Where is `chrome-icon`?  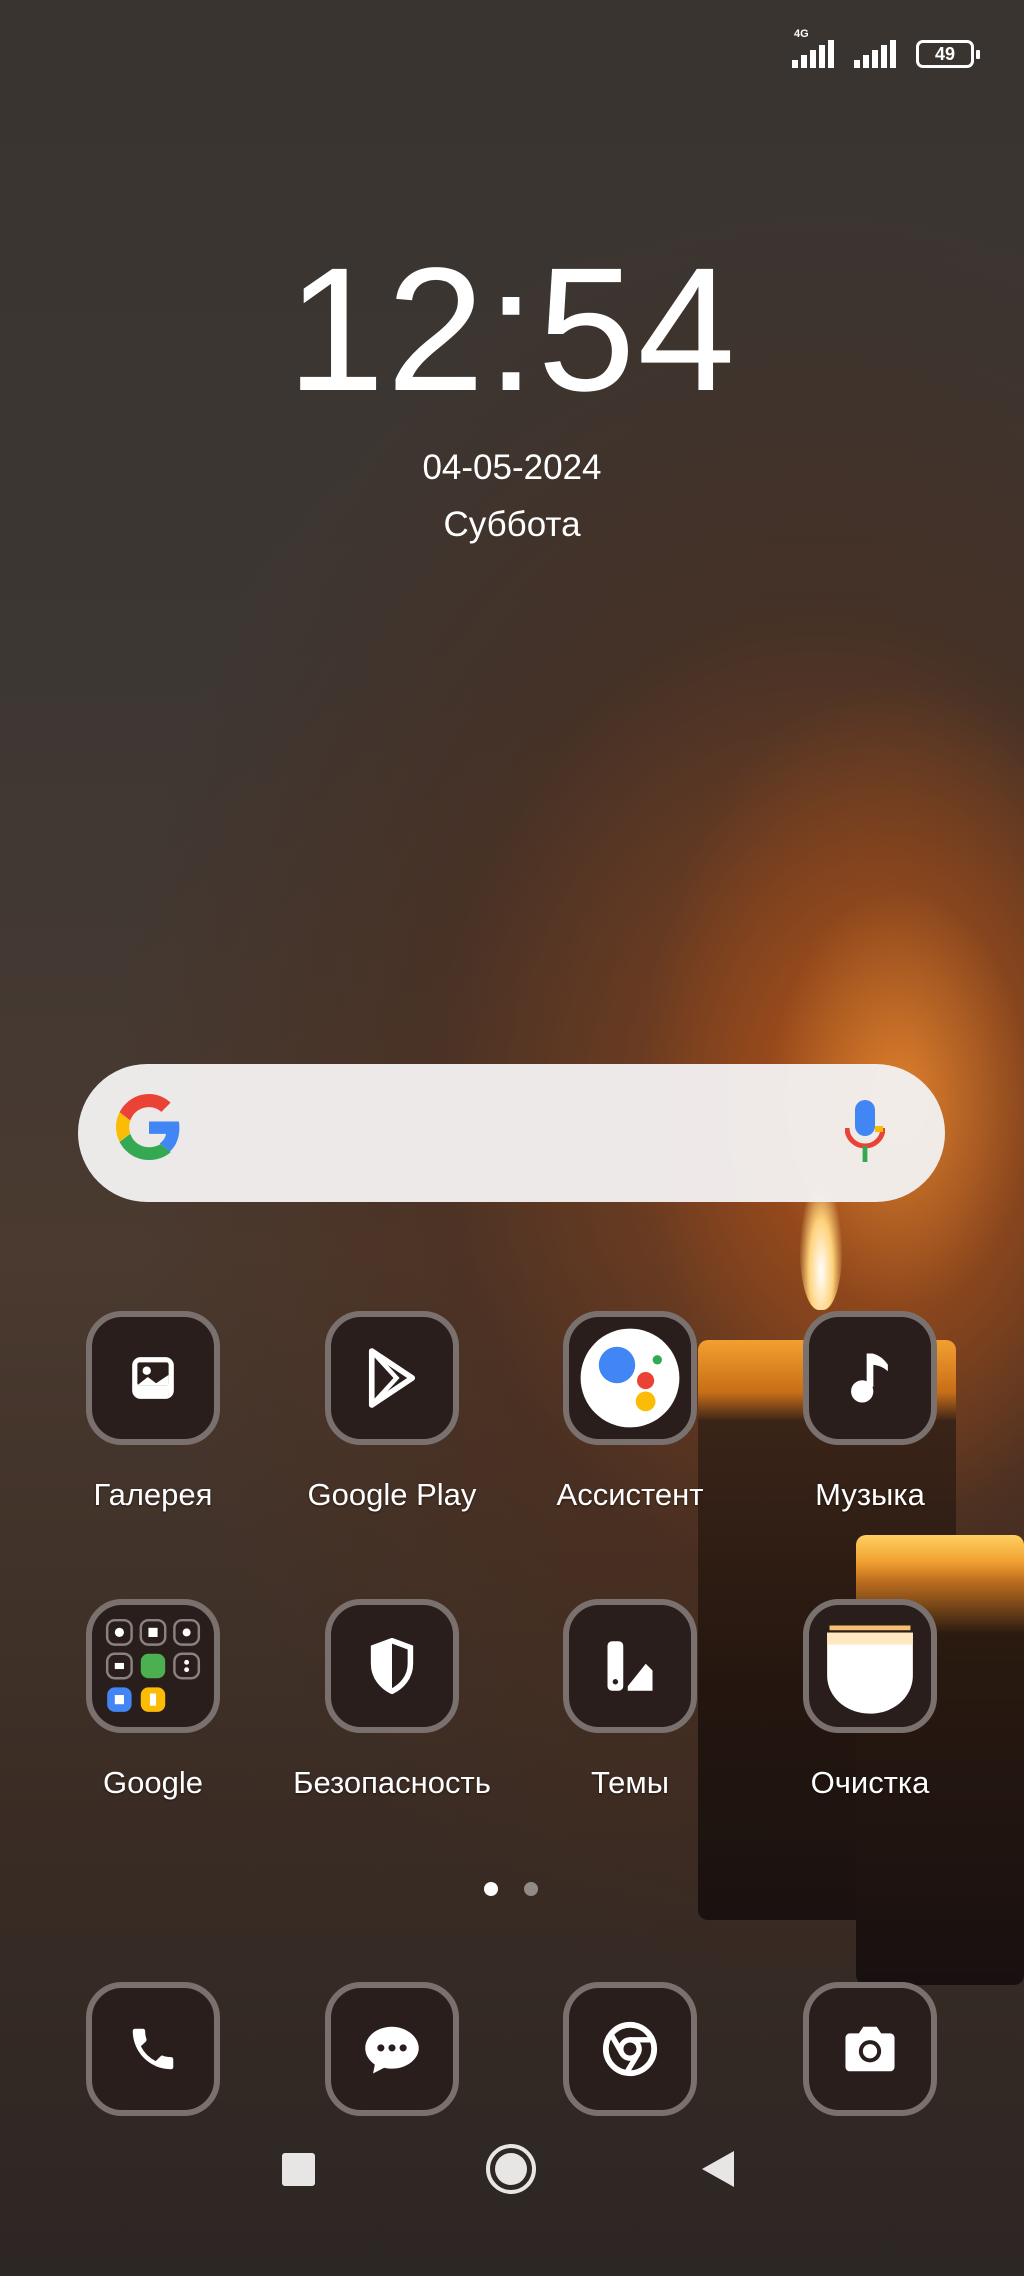 chrome-icon is located at coordinates (630, 2049).